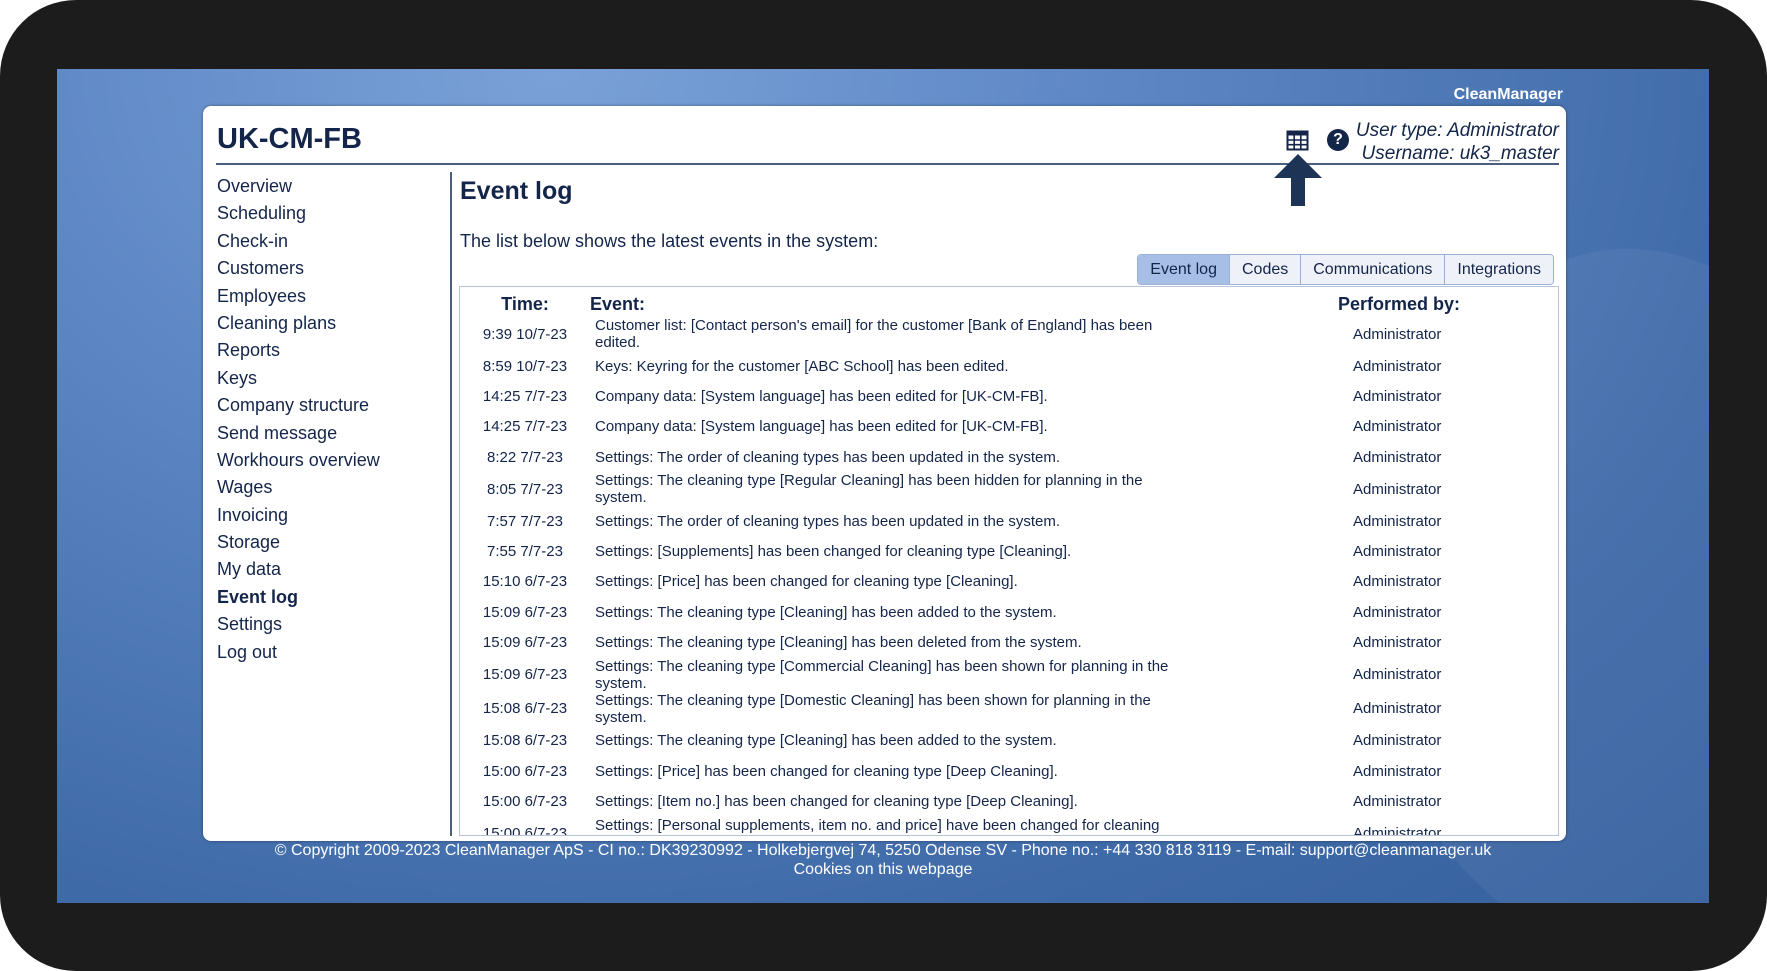 This screenshot has height=971, width=1767. What do you see at coordinates (525, 396) in the screenshot?
I see `cell-time: 14:25 7/7-23` at bounding box center [525, 396].